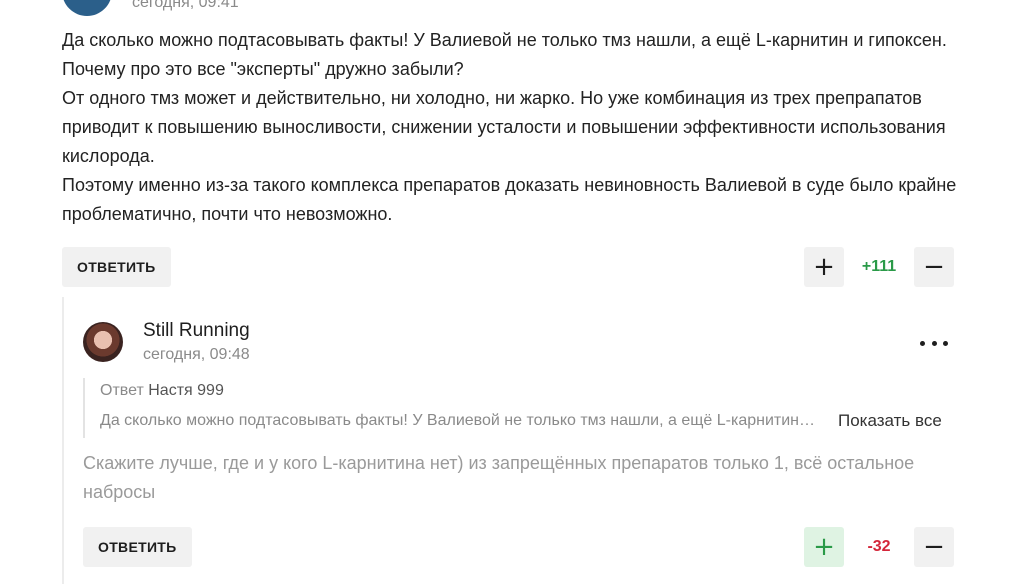 This screenshot has height=584, width=1017. I want to click on vote-score: +111, so click(879, 266).